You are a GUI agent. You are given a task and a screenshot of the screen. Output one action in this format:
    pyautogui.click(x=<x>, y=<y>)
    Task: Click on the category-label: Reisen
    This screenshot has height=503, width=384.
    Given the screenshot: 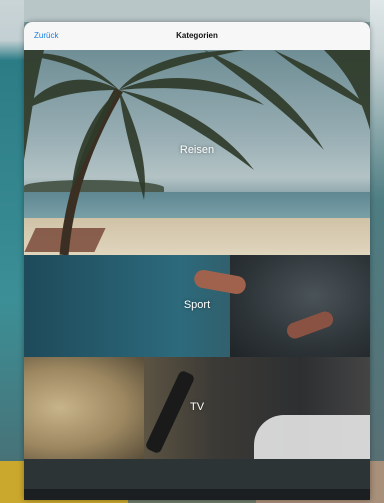 What is the action you would take?
    pyautogui.click(x=197, y=150)
    